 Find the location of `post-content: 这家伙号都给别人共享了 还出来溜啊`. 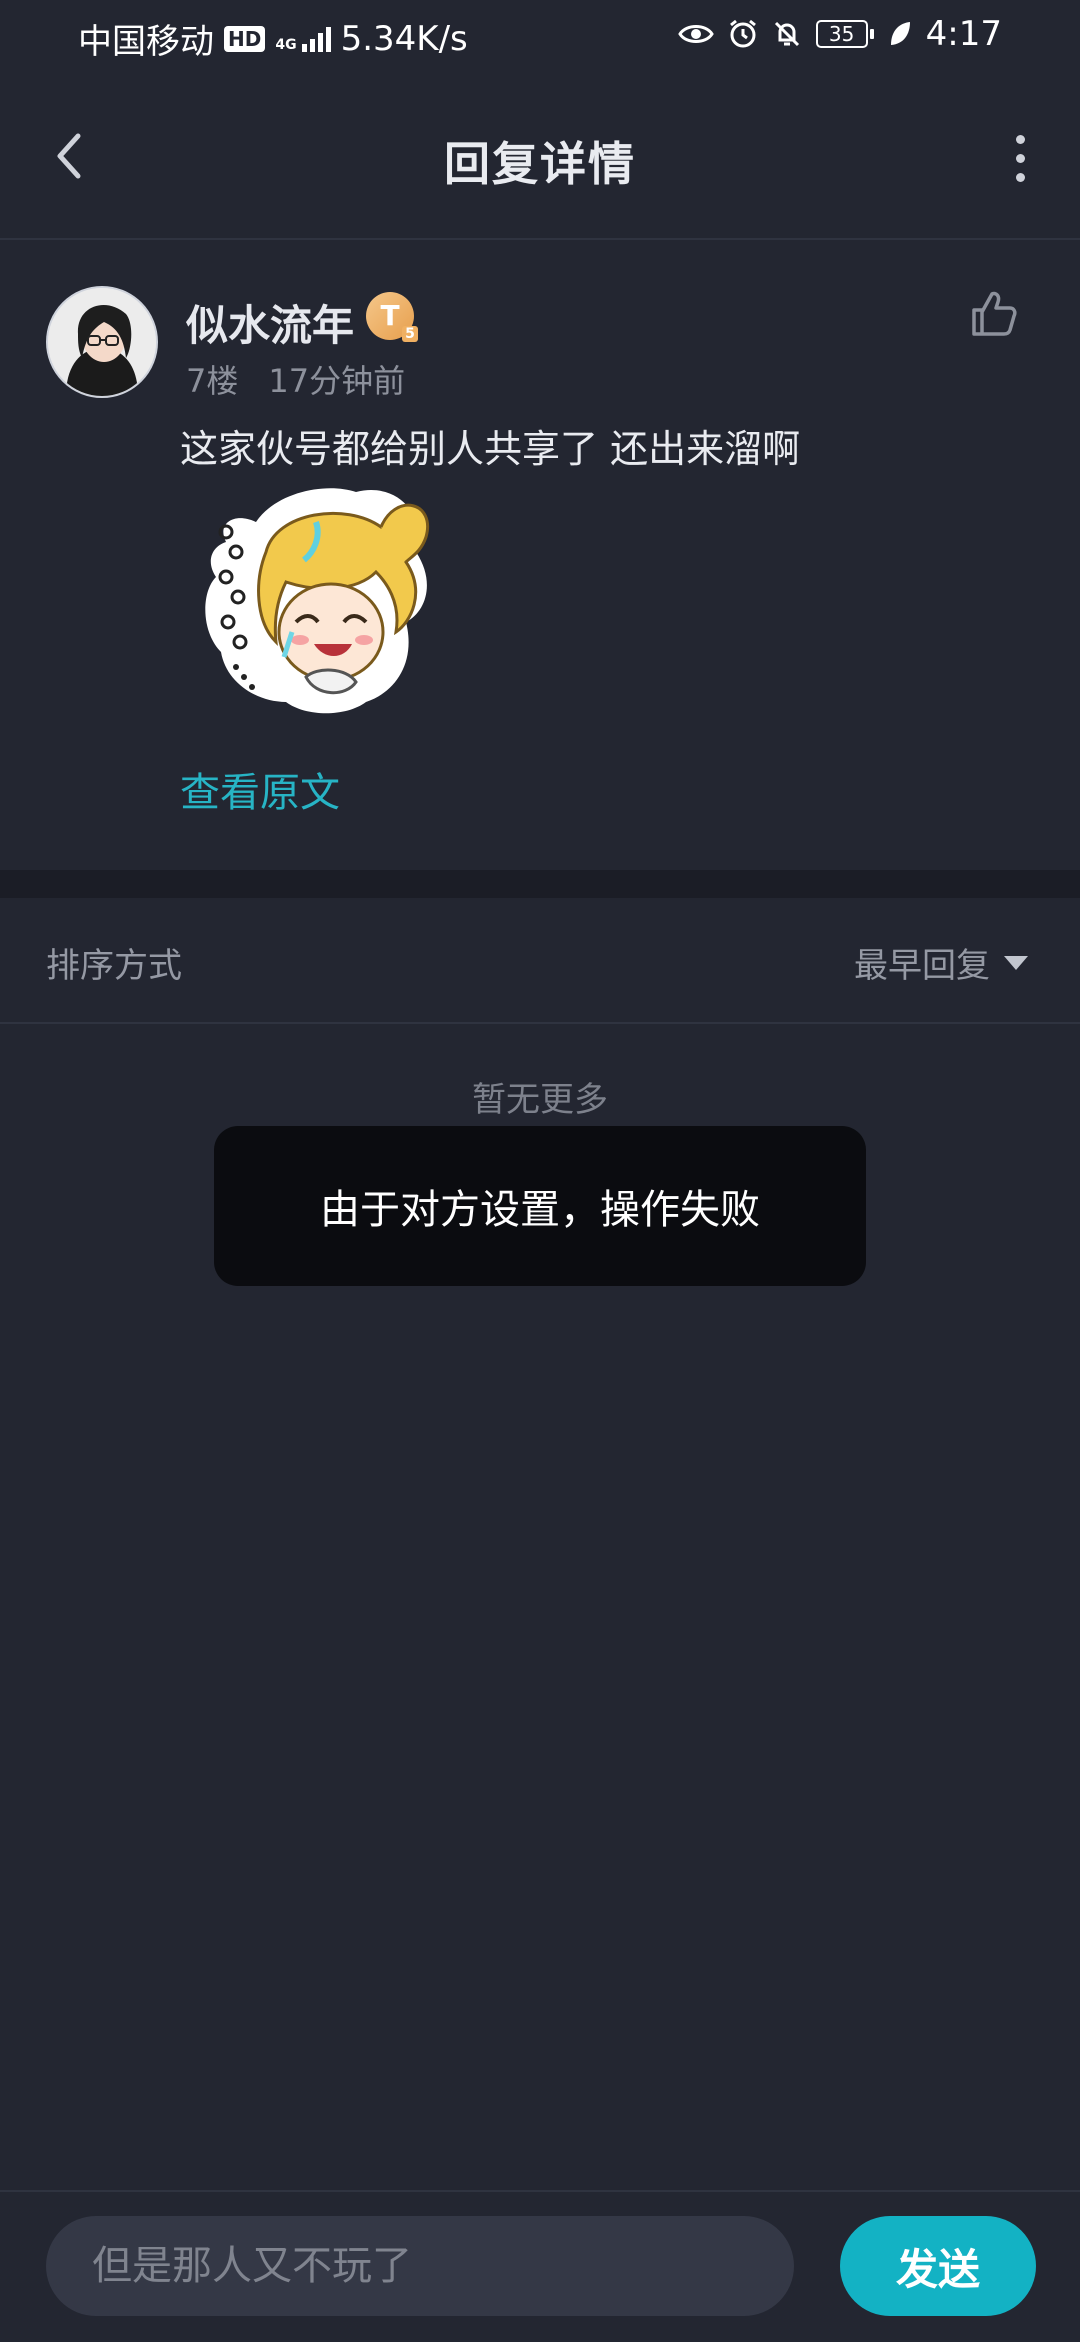

post-content: 这家伙号都给别人共享了 还出来溜啊 is located at coordinates (490, 449).